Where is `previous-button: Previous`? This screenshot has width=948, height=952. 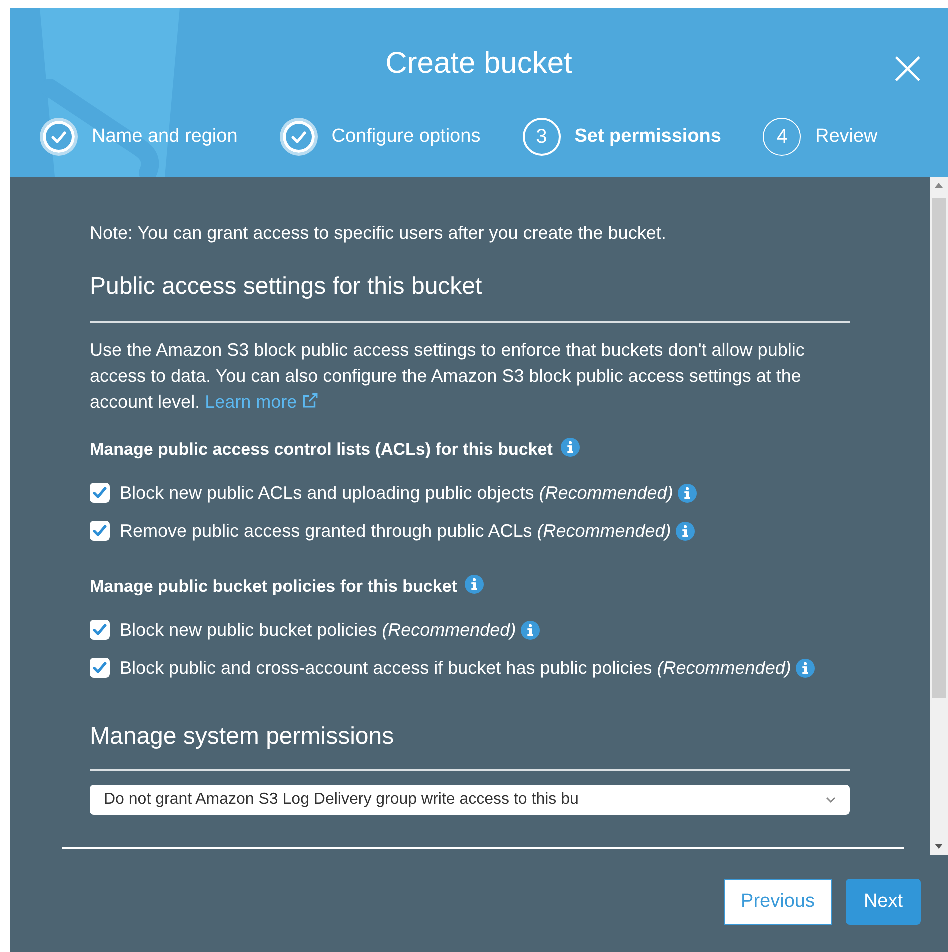 previous-button: Previous is located at coordinates (778, 902).